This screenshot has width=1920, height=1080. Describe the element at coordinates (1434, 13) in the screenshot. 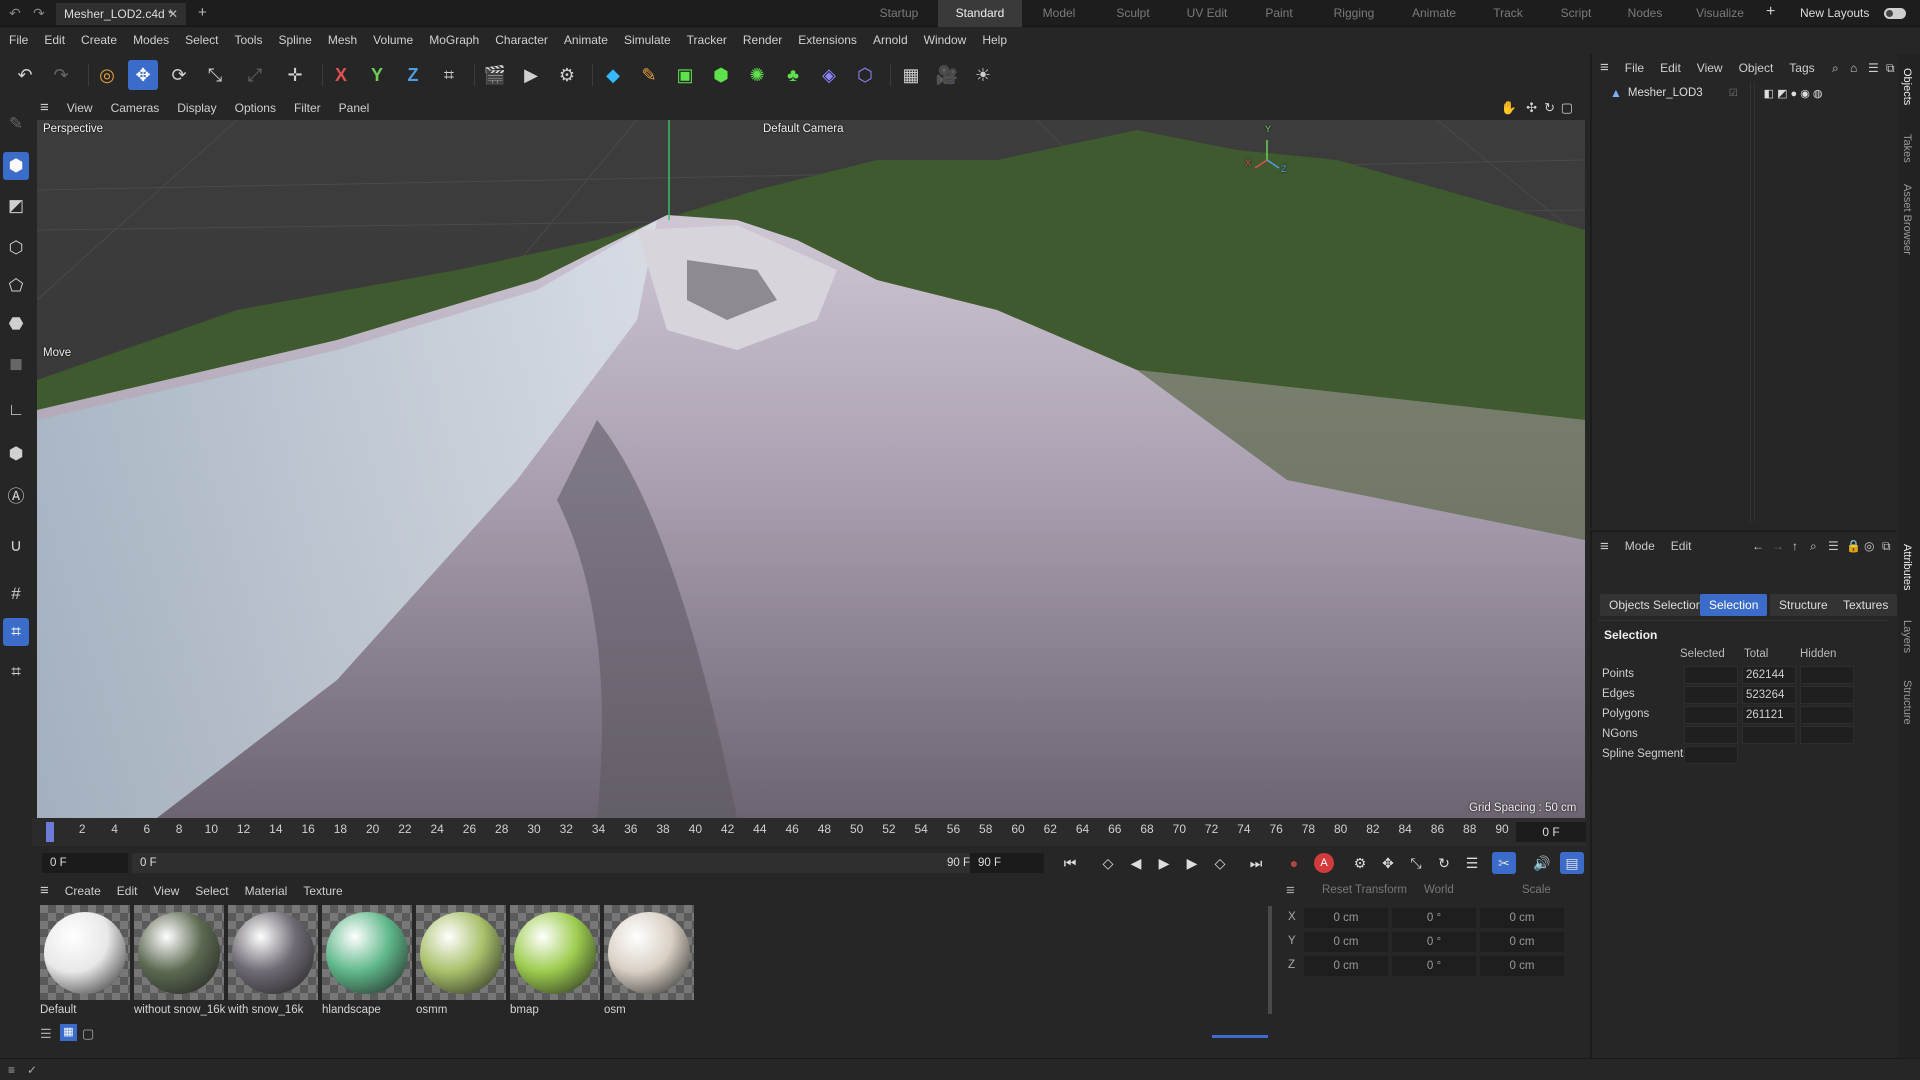

I see `layout-animate: Animate` at that location.